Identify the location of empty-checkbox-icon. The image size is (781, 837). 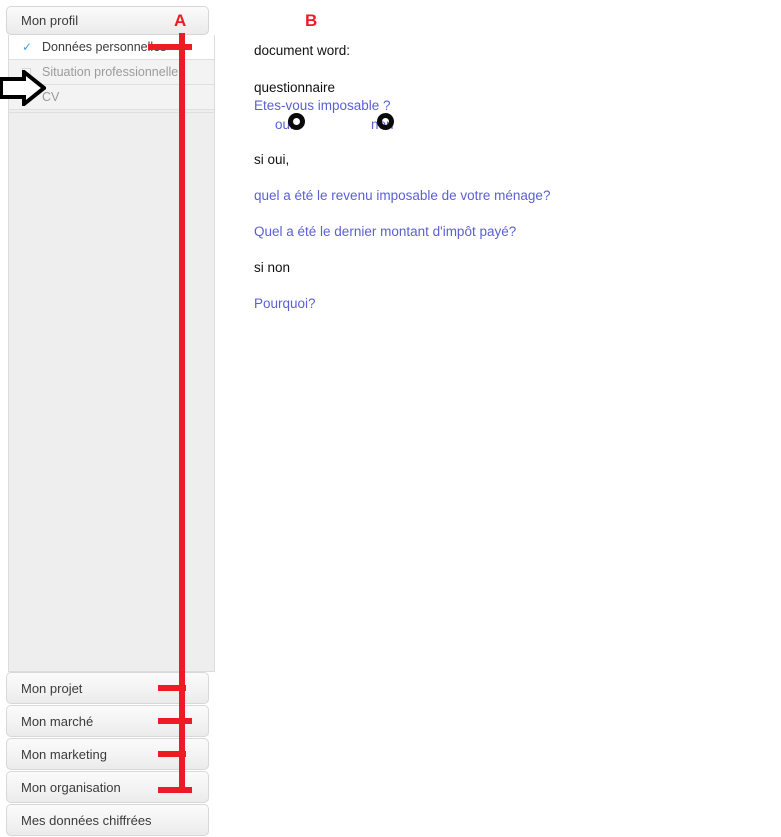
(26, 72).